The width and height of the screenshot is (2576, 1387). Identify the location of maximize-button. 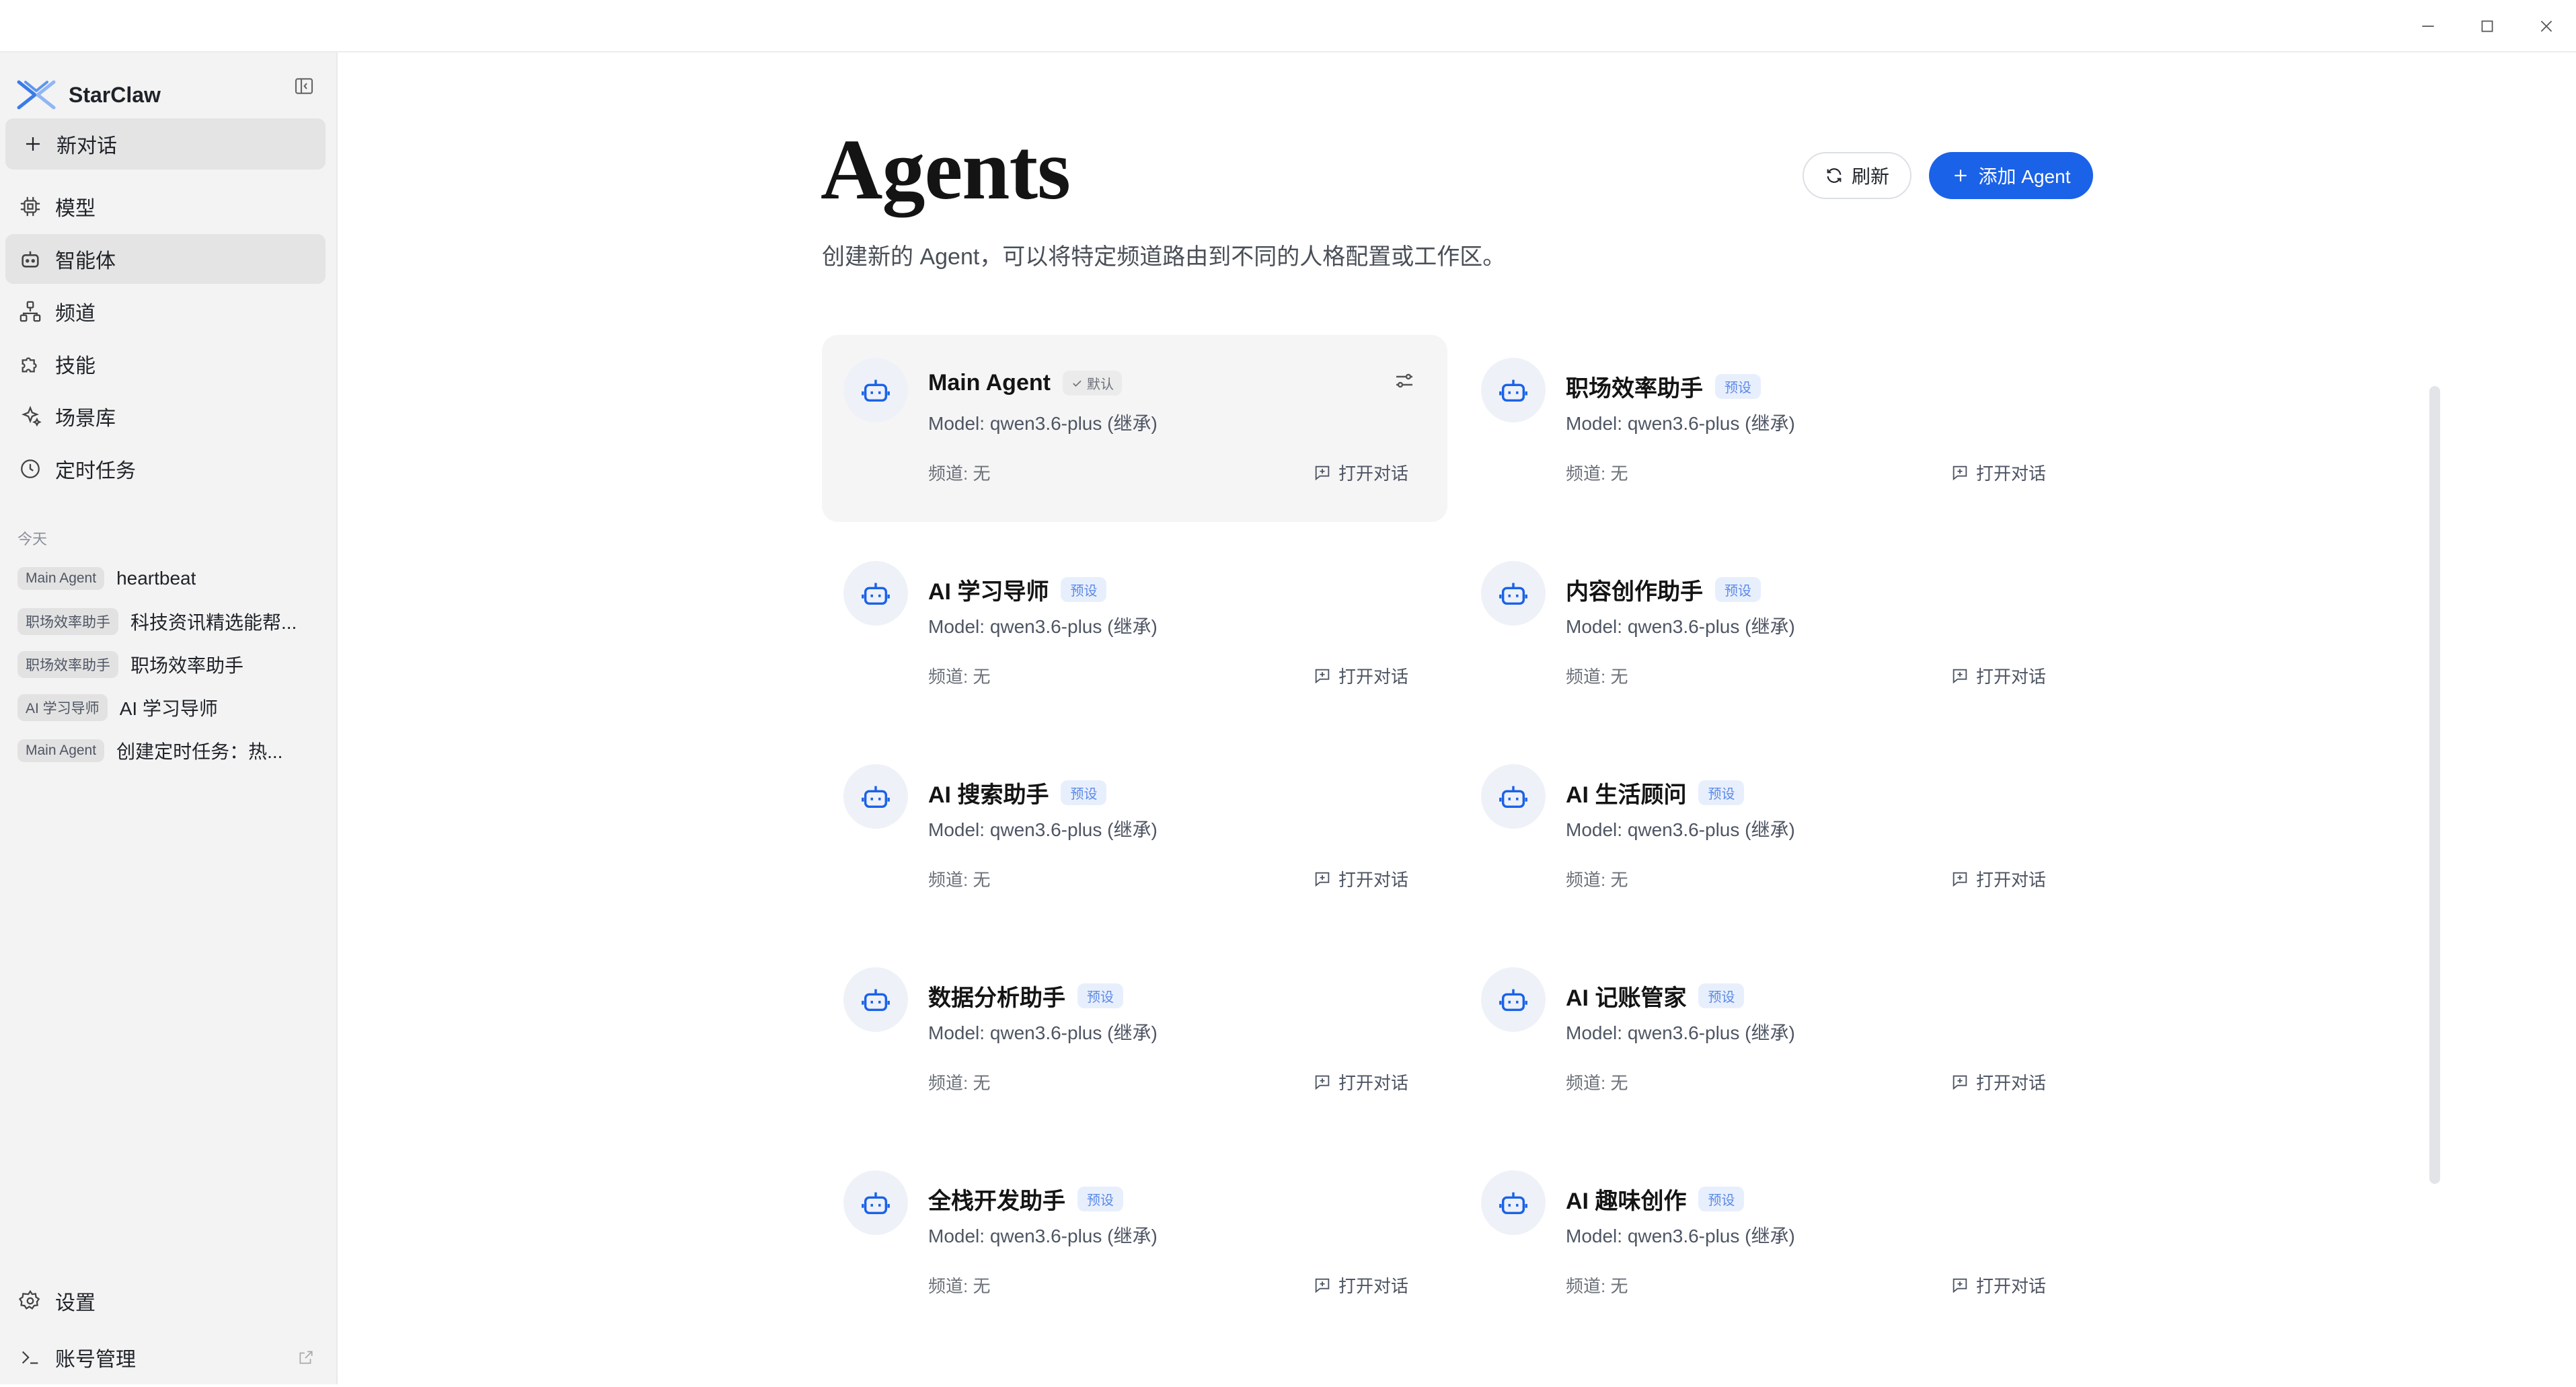
(2487, 26).